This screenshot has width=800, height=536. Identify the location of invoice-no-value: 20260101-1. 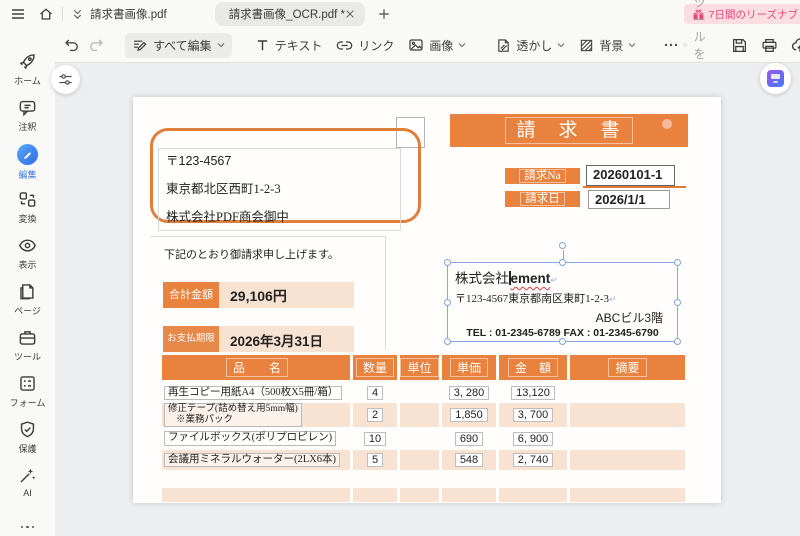
(630, 175).